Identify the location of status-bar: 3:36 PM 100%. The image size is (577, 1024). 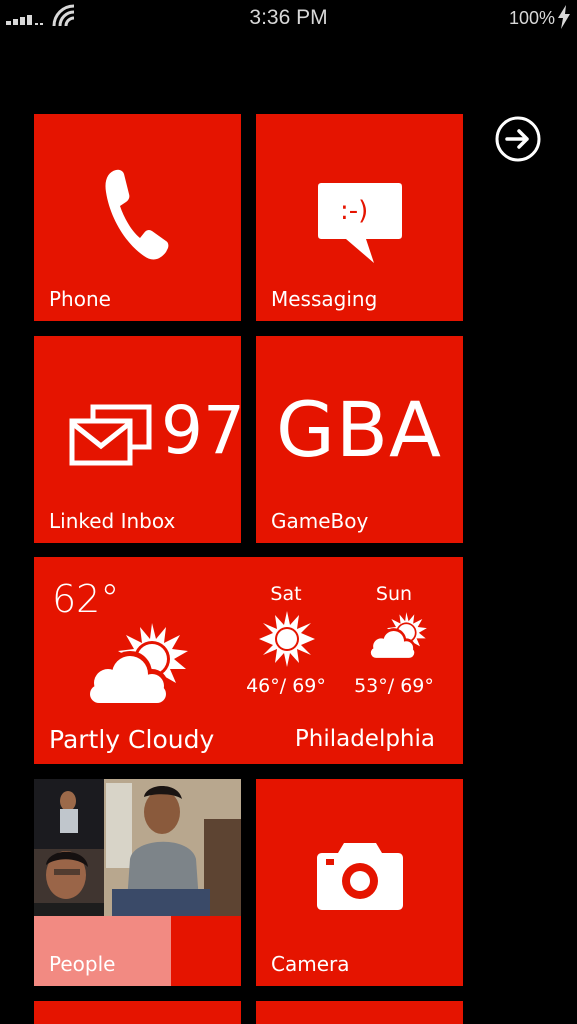
(288, 18).